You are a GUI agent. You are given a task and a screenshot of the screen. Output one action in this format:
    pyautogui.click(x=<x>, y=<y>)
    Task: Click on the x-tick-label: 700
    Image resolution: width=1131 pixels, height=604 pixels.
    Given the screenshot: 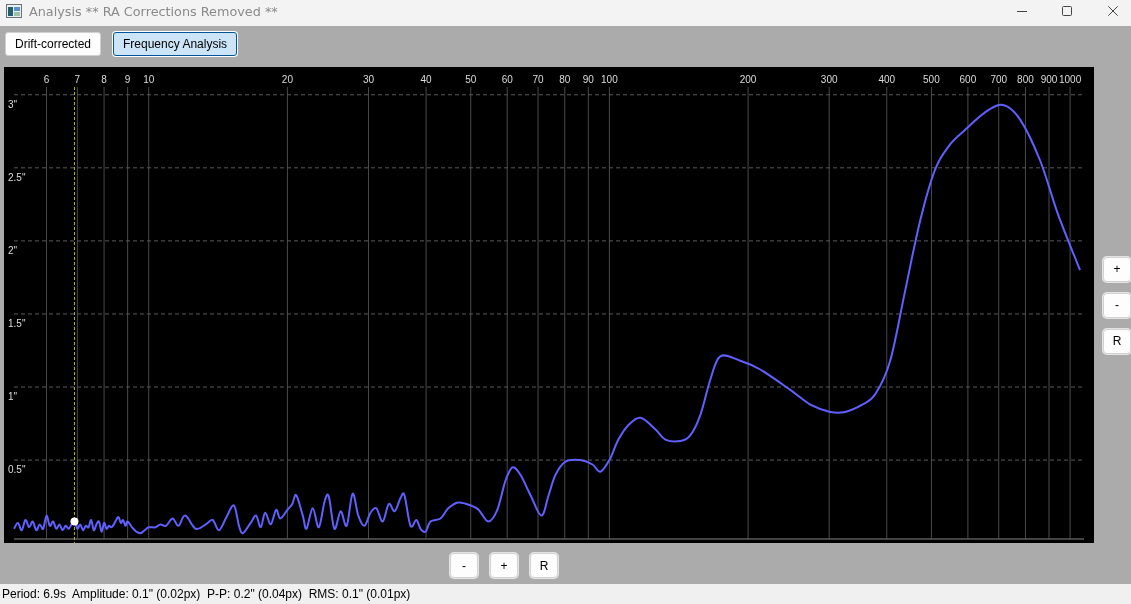 What is the action you would take?
    pyautogui.click(x=999, y=79)
    